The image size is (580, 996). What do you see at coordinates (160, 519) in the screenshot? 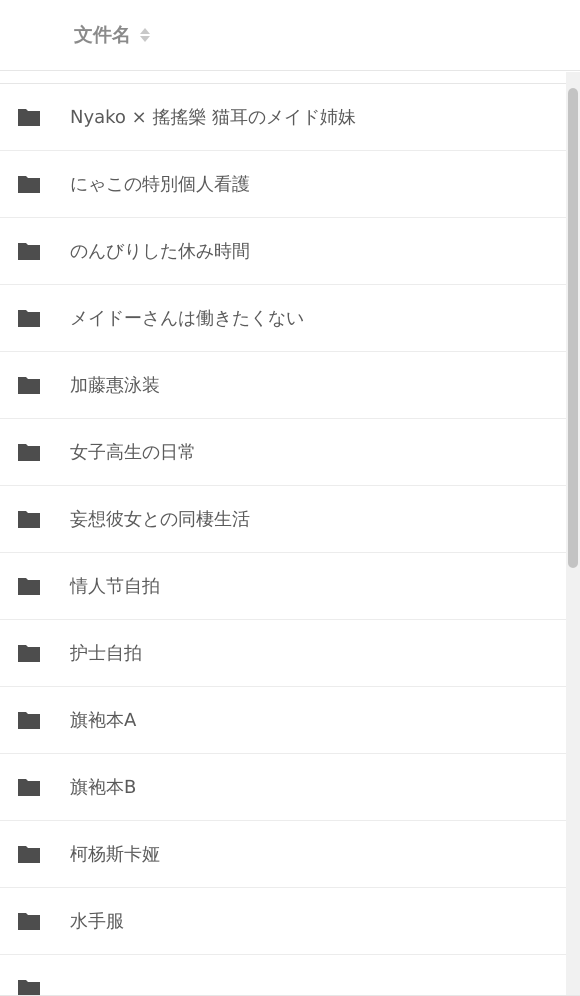
I see `folder-name: 妄想彼女との同棲生活` at bounding box center [160, 519].